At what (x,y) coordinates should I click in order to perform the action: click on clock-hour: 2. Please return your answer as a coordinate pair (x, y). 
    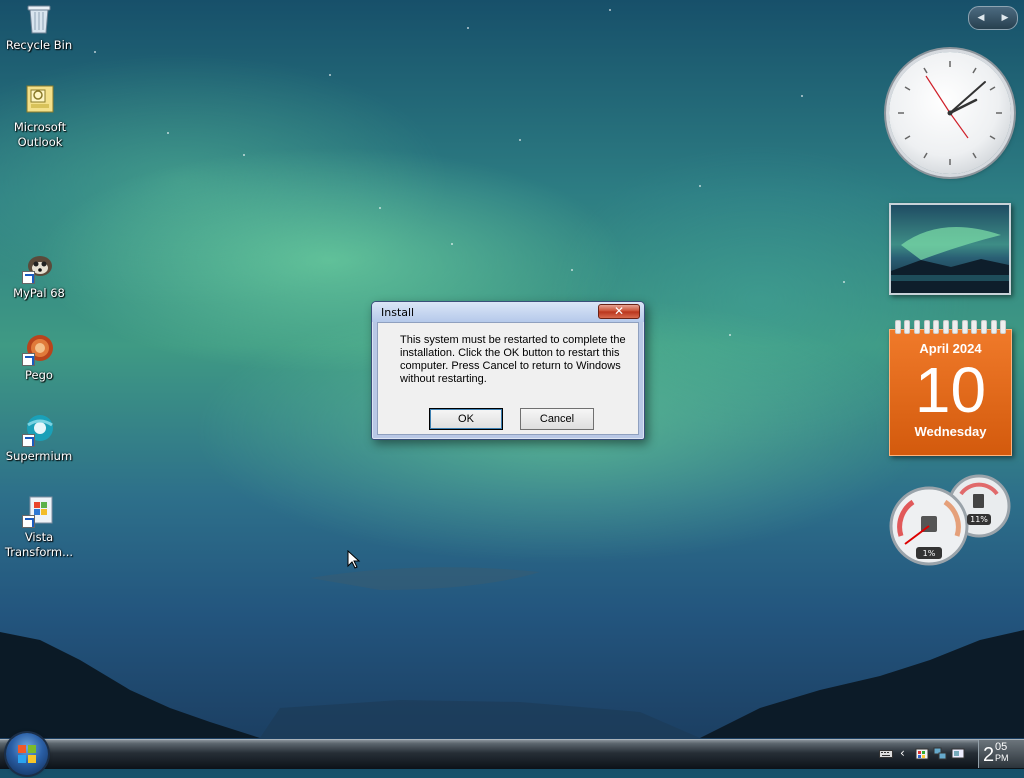
    Looking at the image, I should click on (989, 755).